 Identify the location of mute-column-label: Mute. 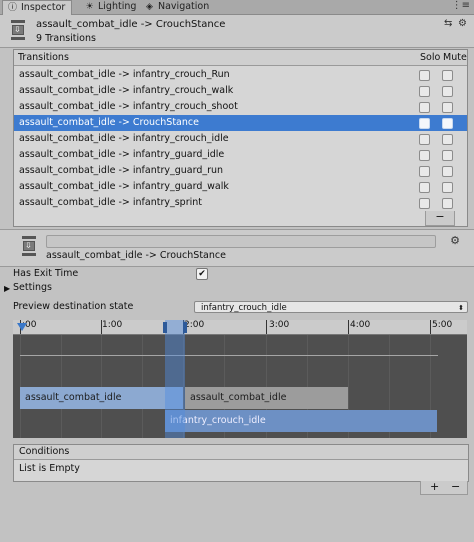
(455, 57).